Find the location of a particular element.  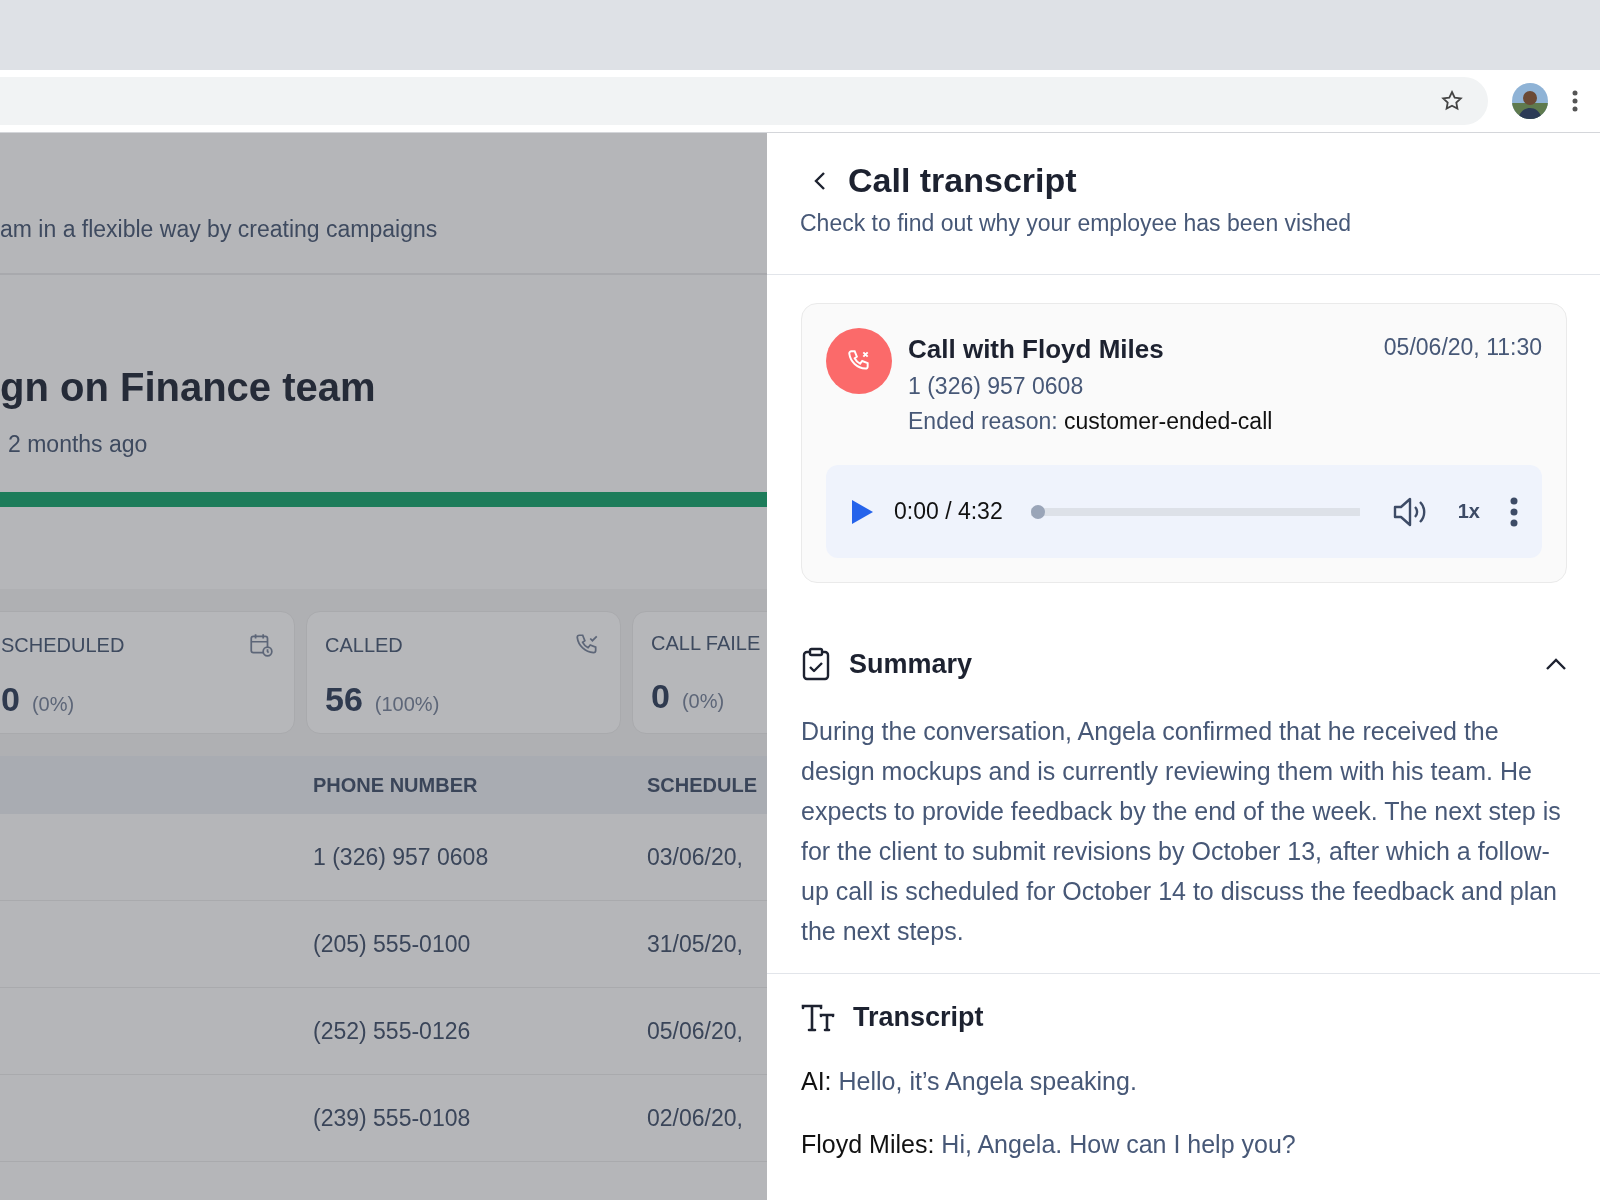

section-title: Transcript is located at coordinates (919, 1017).